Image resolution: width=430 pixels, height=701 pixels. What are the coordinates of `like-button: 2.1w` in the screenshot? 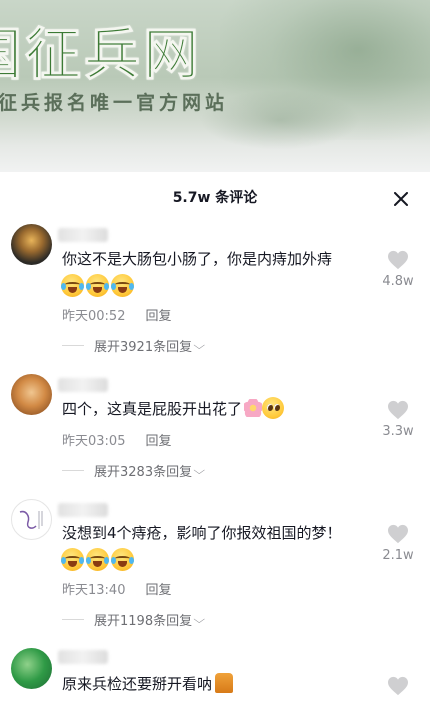 It's located at (398, 543).